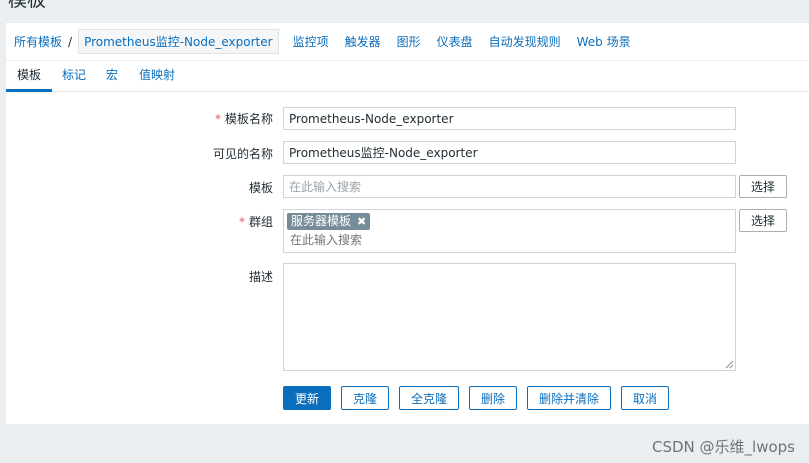  I want to click on visible-name-label: 可见的名称, so click(242, 154).